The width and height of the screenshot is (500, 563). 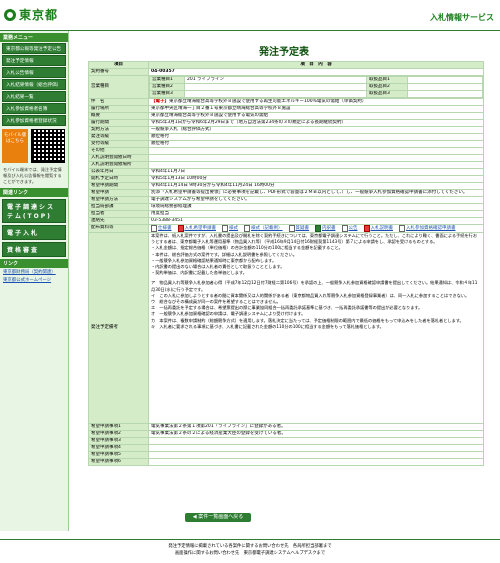 I want to click on row-label: 営業種目, so click(x=118, y=87).